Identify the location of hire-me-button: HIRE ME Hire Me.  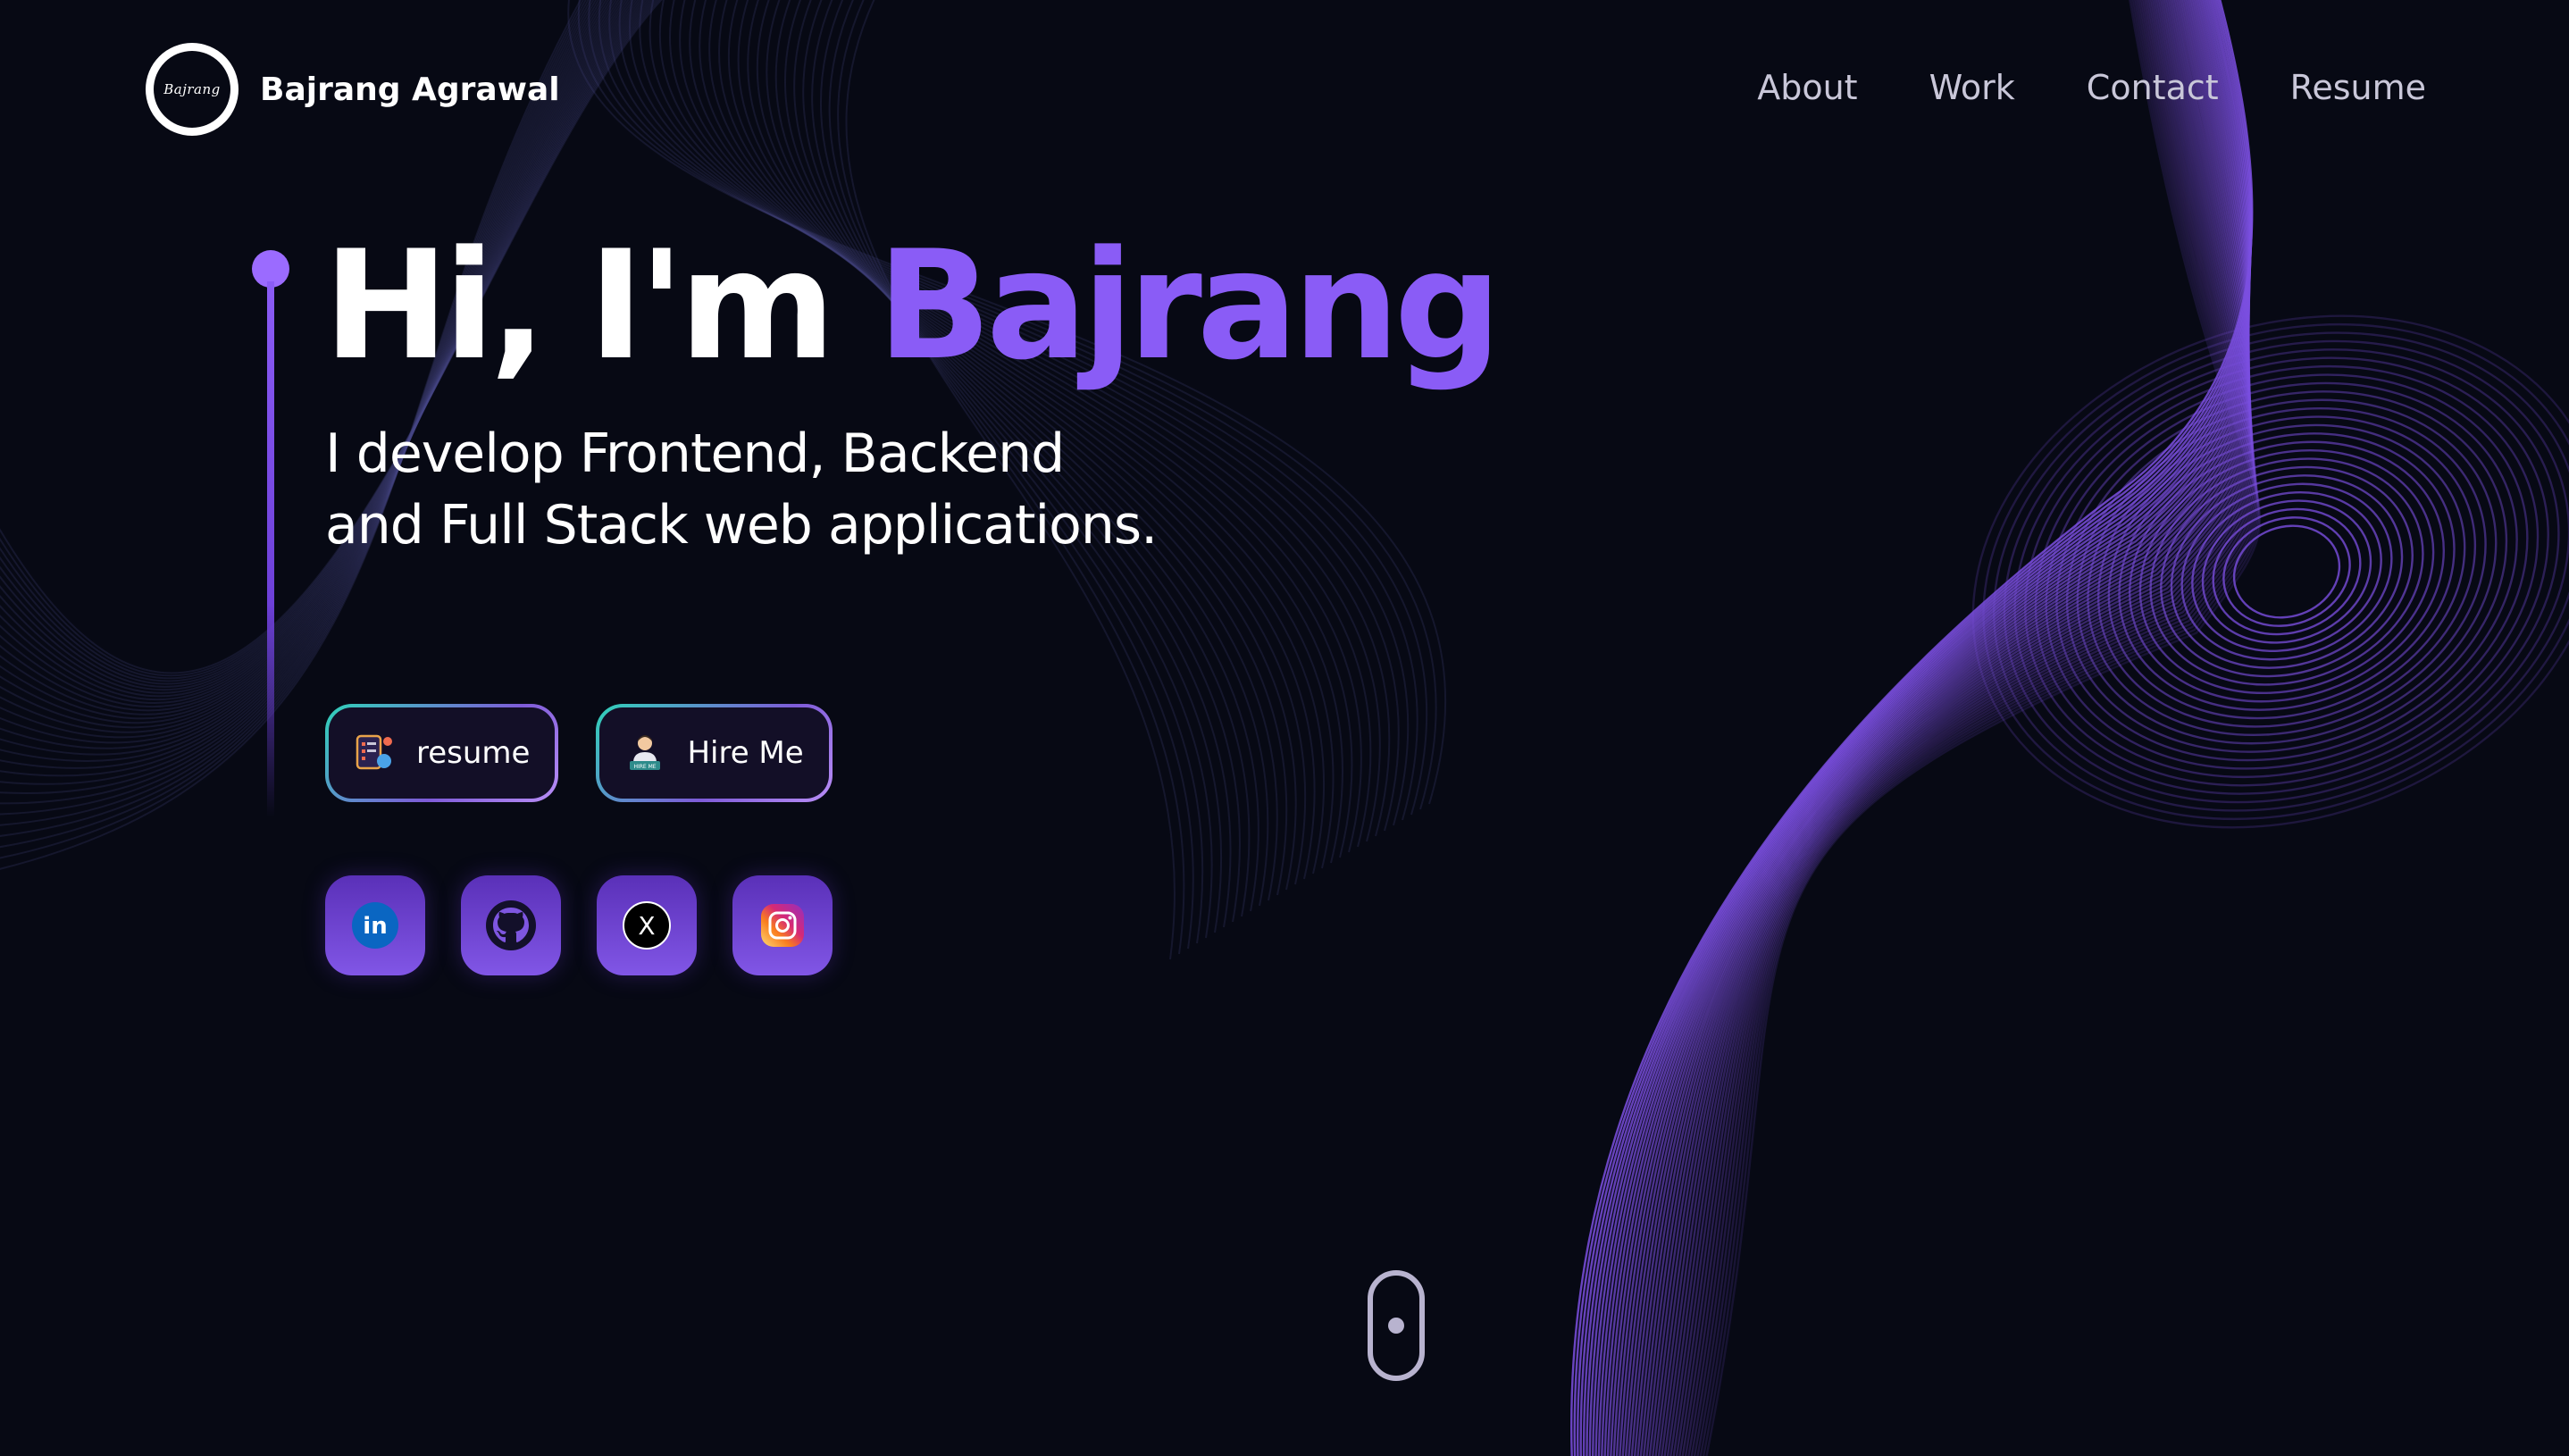
(714, 753).